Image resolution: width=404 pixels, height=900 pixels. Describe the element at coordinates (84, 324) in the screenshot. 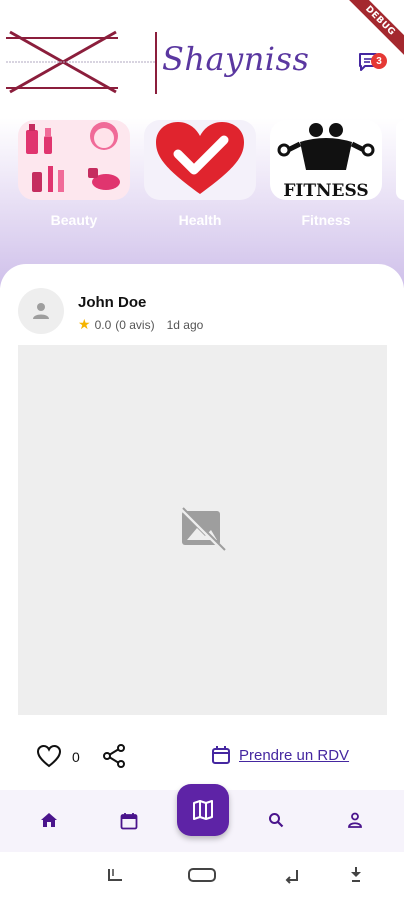

I see `star-icon: ★` at that location.